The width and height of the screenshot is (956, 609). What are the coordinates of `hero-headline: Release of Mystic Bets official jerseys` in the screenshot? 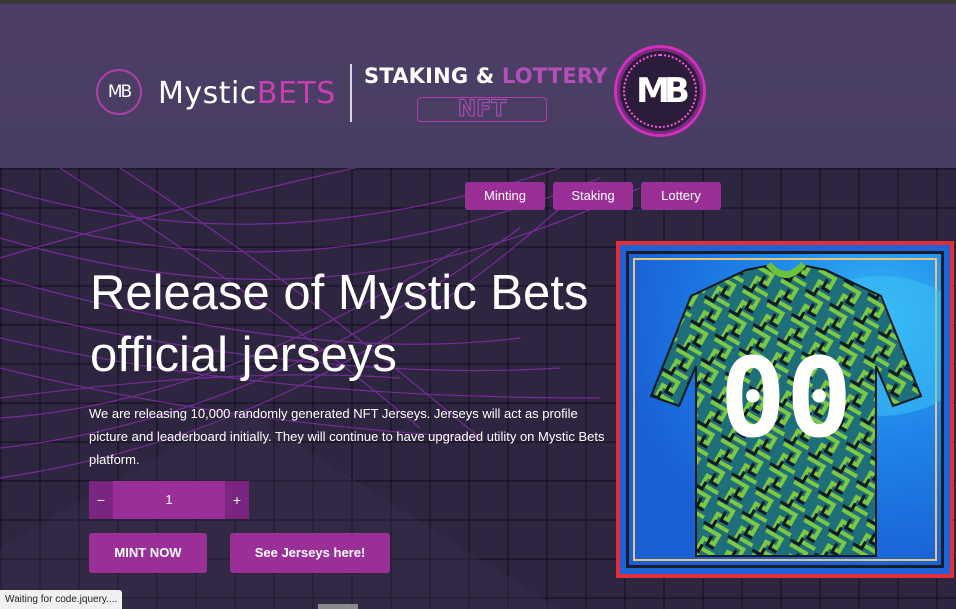 It's located at (339, 324).